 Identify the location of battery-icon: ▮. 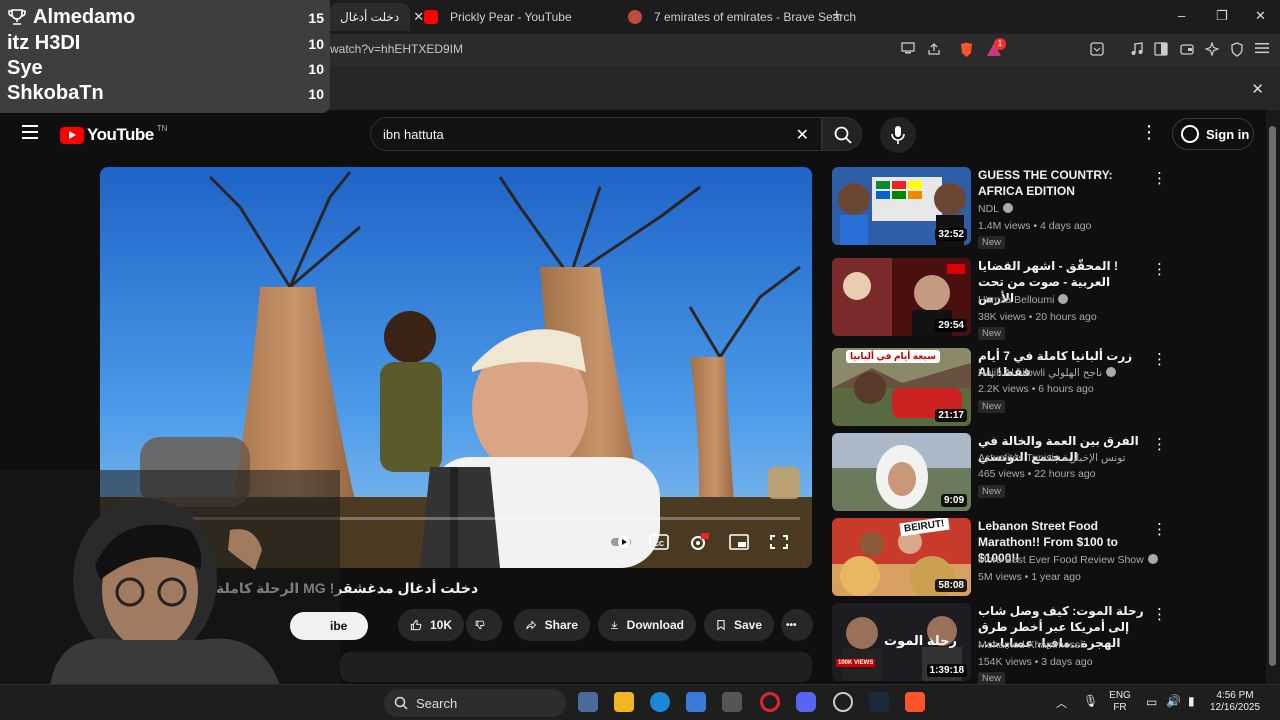
(1191, 701).